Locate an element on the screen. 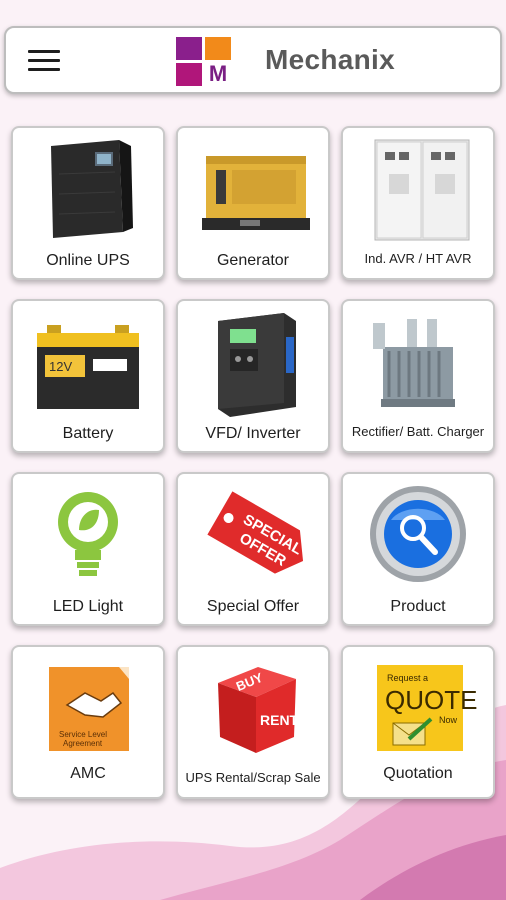 The image size is (506, 900). magnifier-button-image is located at coordinates (418, 534).